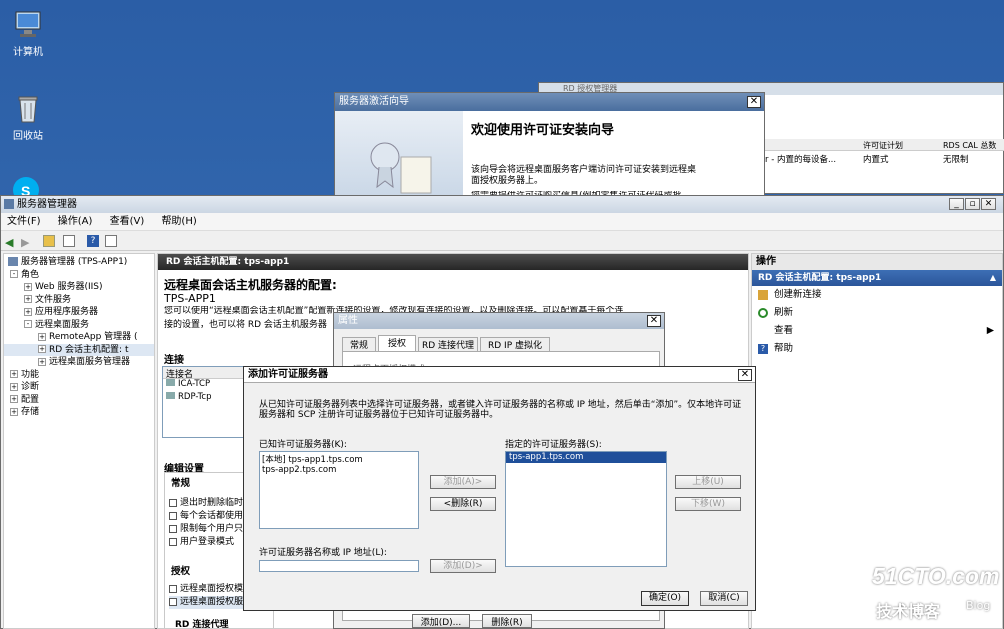 This screenshot has width=1004, height=629. I want to click on properties-icon, so click(111, 241).